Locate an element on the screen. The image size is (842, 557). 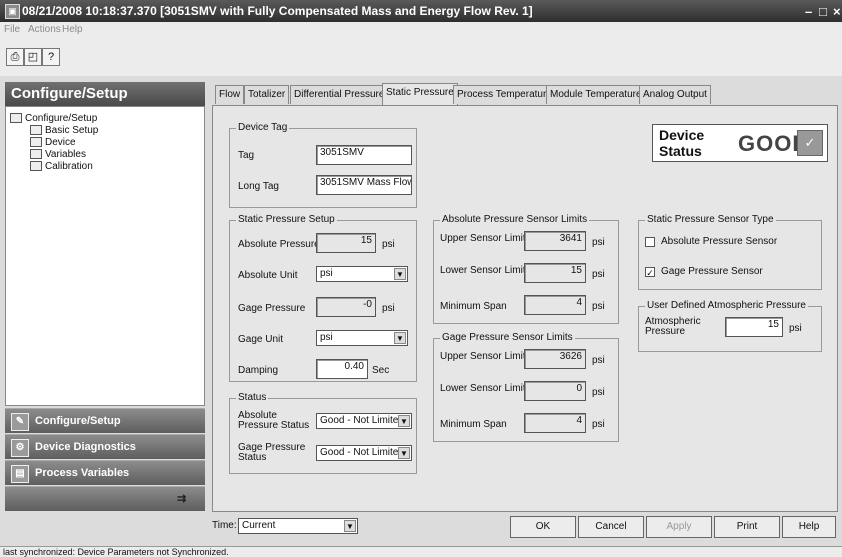
gage-min-span-label: Minimum Span is located at coordinates (473, 424).